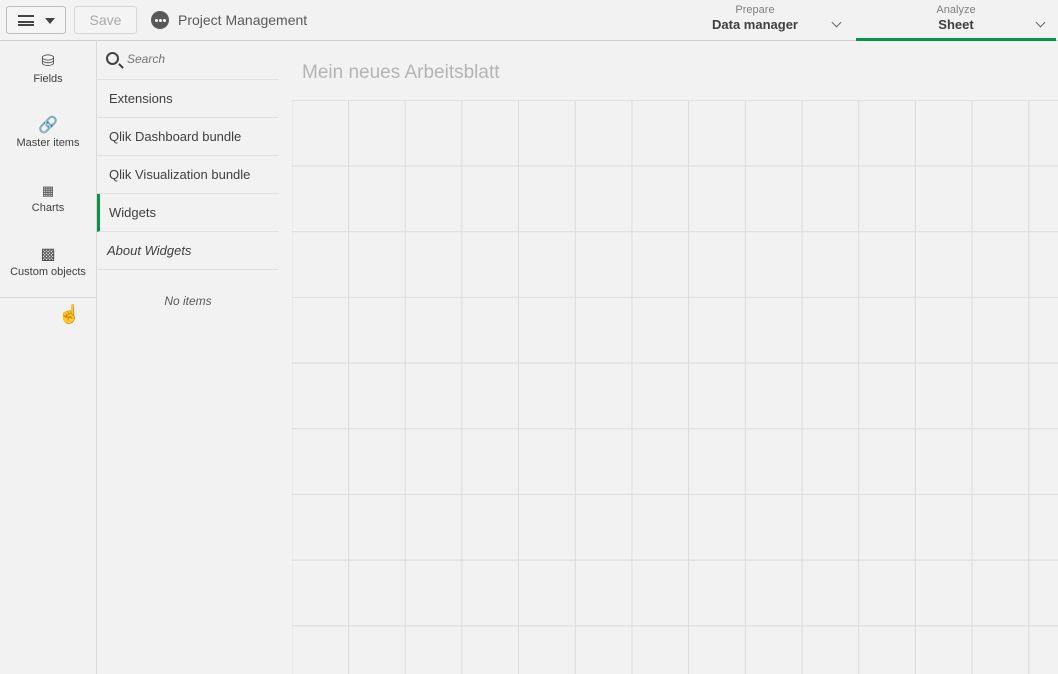 The image size is (1058, 674). What do you see at coordinates (188, 251) in the screenshot?
I see `about-widgets-header: About Widgets` at bounding box center [188, 251].